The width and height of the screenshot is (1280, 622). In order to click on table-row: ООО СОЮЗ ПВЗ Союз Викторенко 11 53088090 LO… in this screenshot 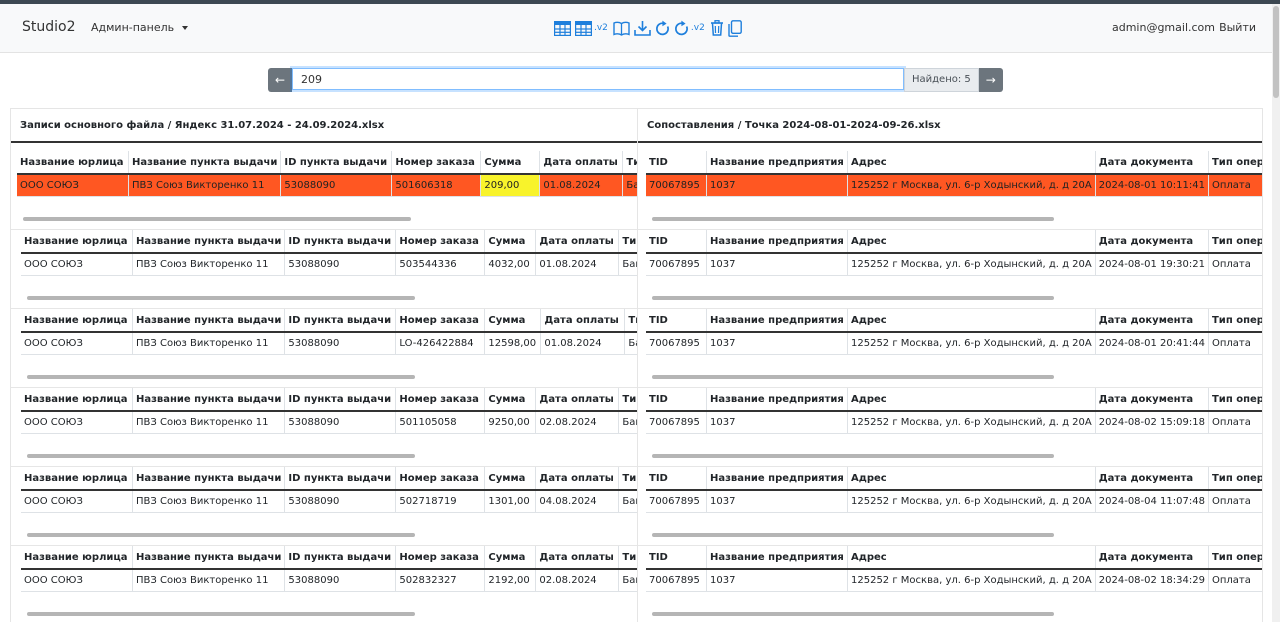, I will do `click(329, 343)`.